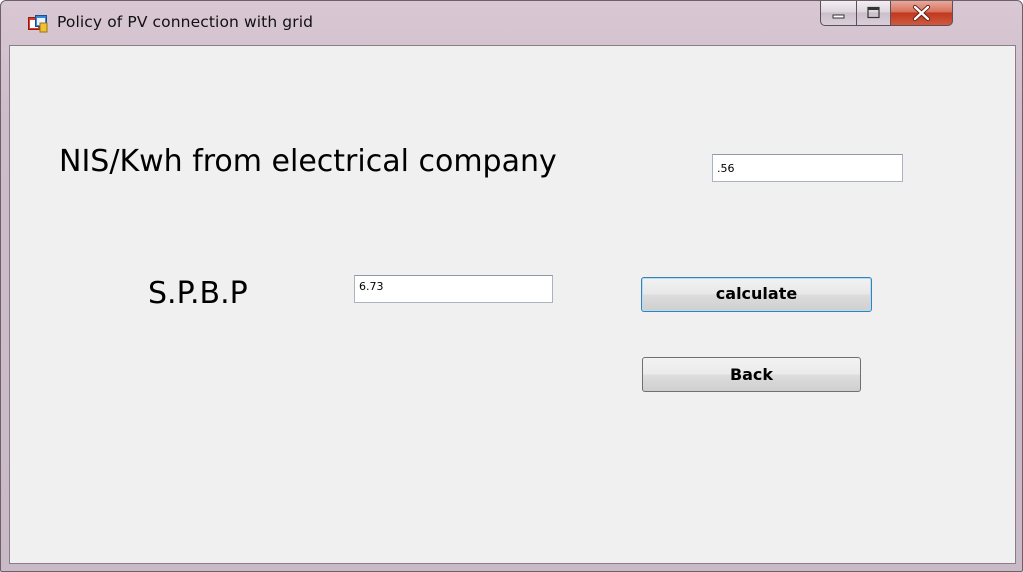  What do you see at coordinates (185, 22) in the screenshot?
I see `window-title: Policy of PV connection with grid` at bounding box center [185, 22].